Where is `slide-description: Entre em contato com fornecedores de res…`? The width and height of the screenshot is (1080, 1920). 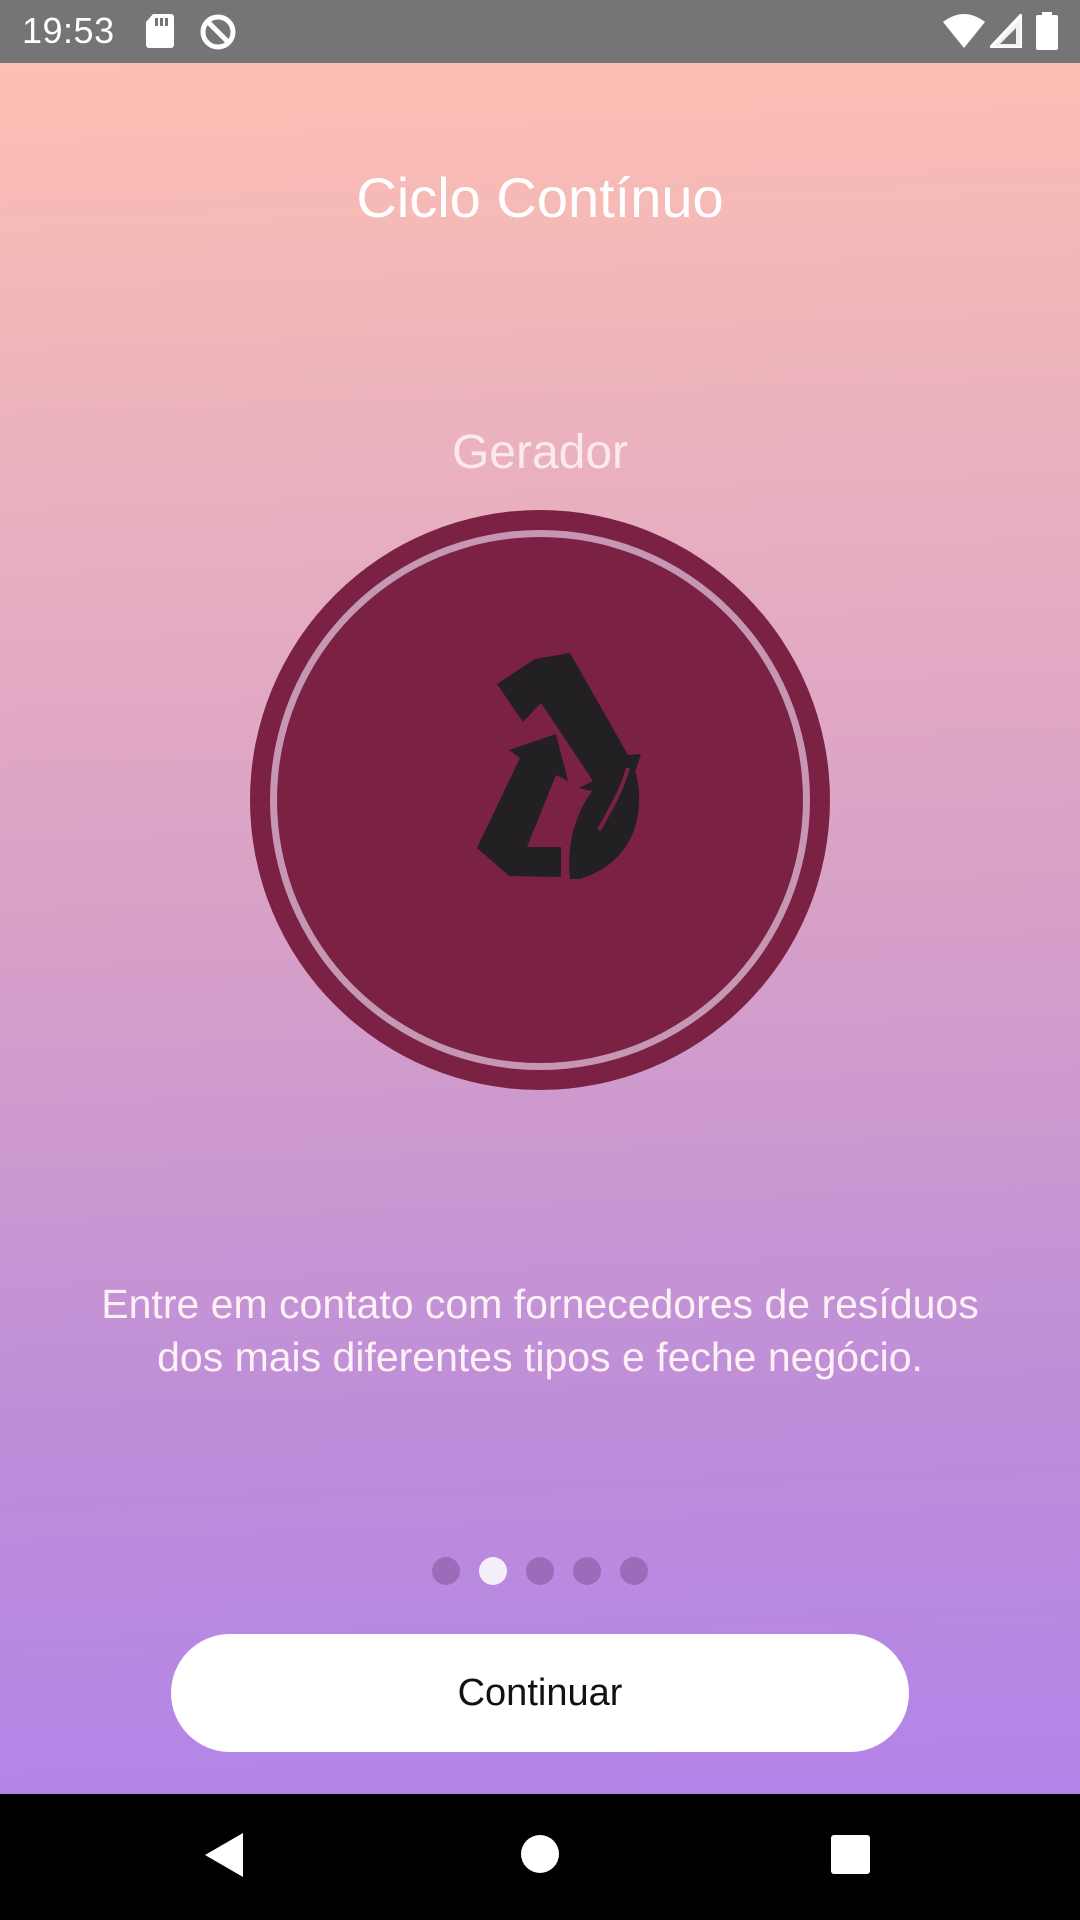
slide-description: Entre em contato com fornecedores de res… is located at coordinates (540, 1330).